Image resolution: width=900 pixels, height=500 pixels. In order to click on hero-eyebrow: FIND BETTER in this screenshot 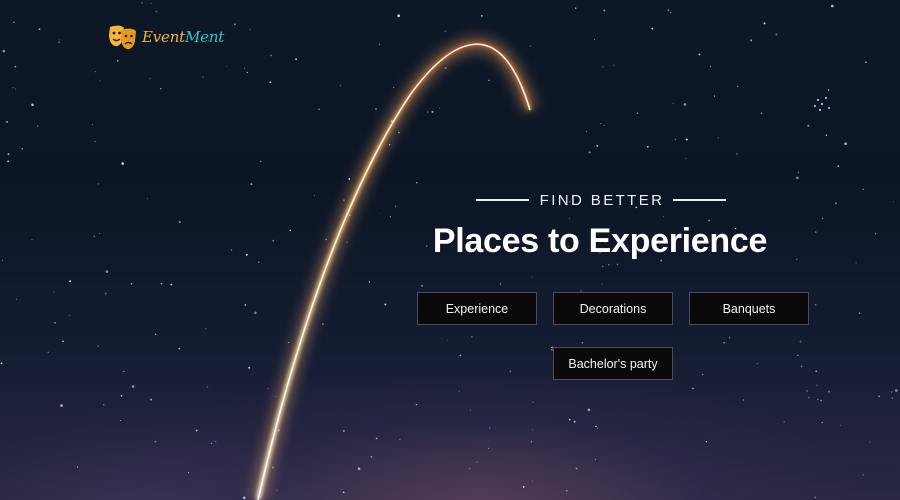, I will do `click(601, 200)`.